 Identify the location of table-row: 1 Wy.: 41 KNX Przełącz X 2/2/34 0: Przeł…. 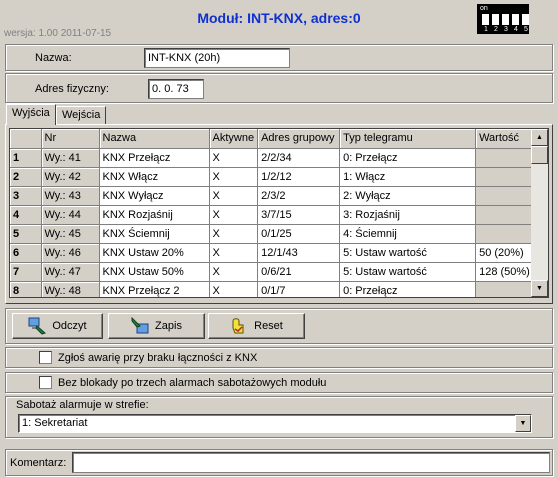
(272, 158).